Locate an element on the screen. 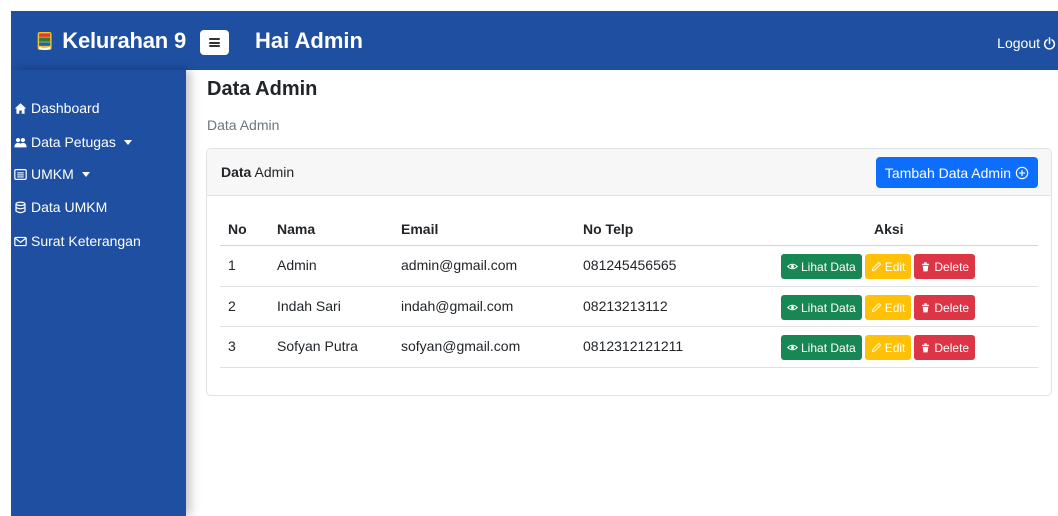  brand-name: Kelurahan 9 is located at coordinates (124, 40).